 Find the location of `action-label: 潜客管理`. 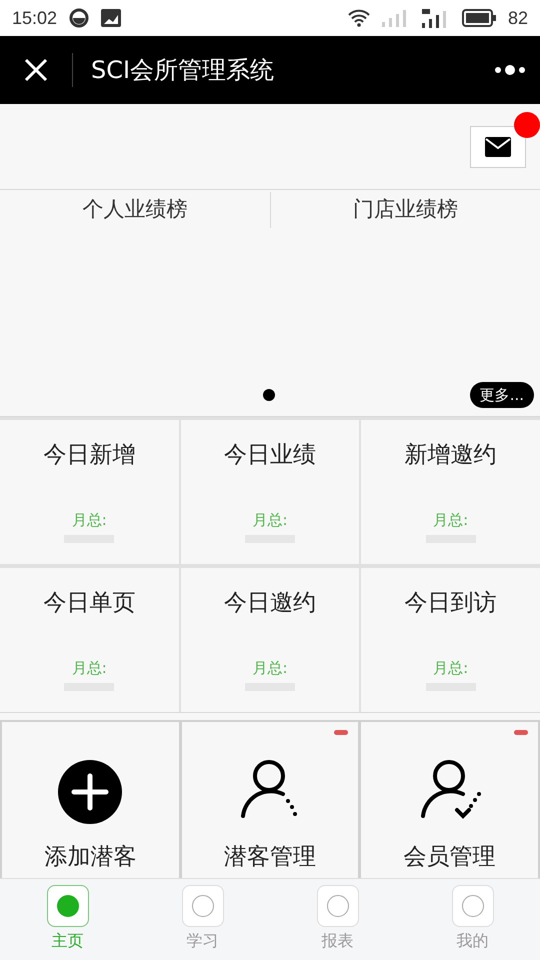

action-label: 潜客管理 is located at coordinates (270, 857).